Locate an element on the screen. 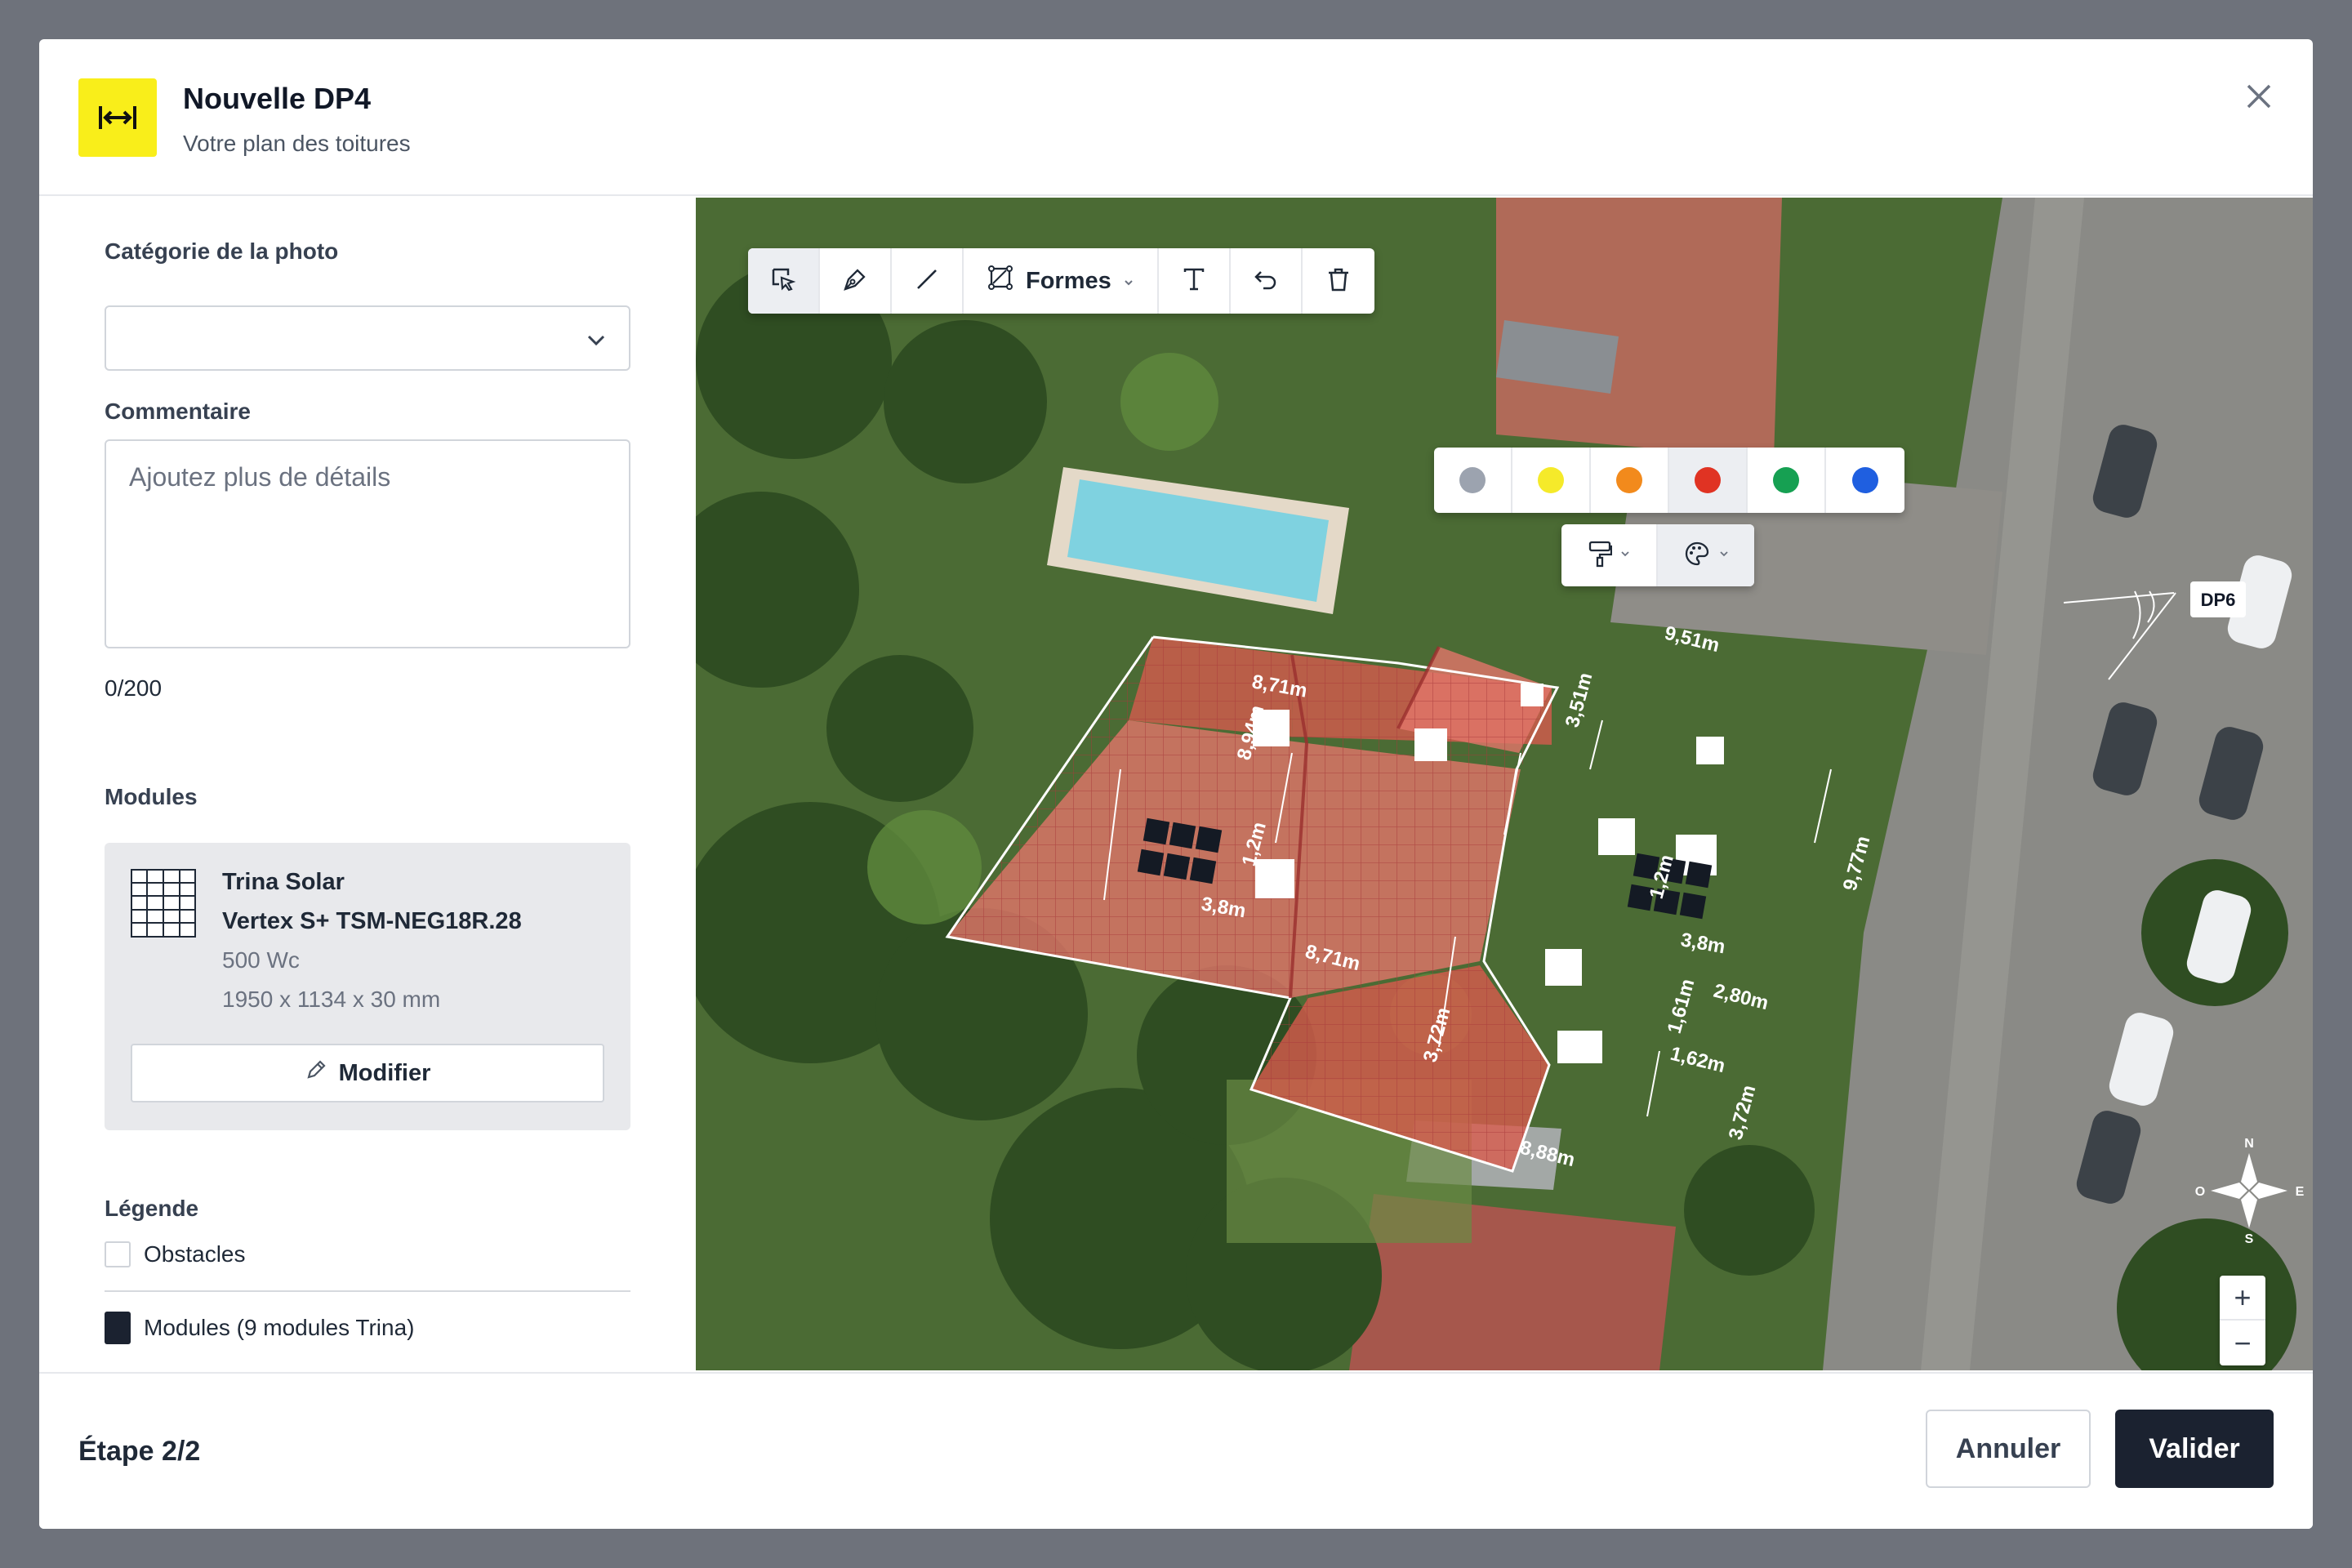  viewpoint-label: DP6 is located at coordinates (2218, 600).